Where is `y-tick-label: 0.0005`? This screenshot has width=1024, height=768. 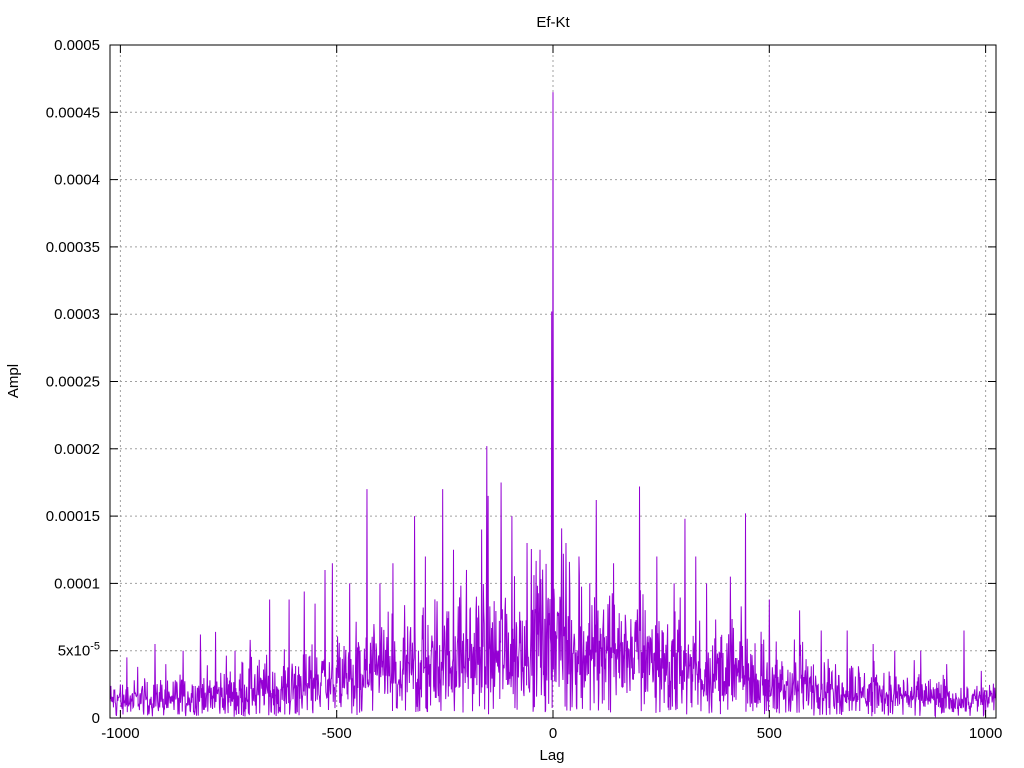 y-tick-label: 0.0005 is located at coordinates (77, 45).